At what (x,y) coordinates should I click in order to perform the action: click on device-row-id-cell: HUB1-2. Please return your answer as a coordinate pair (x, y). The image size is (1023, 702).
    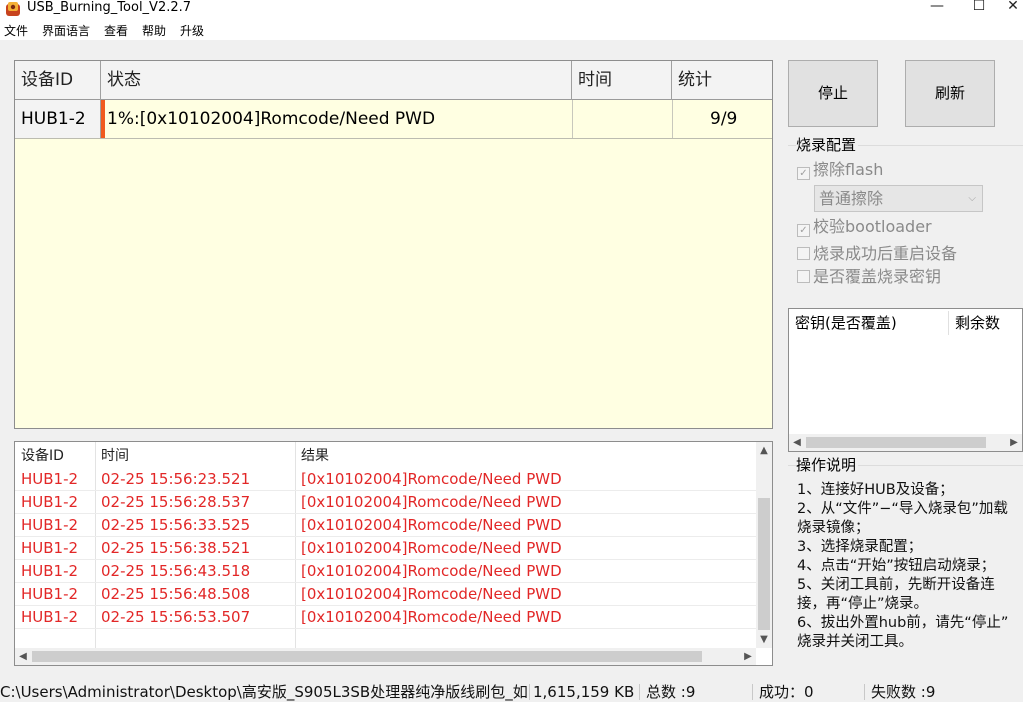
    Looking at the image, I should click on (58, 119).